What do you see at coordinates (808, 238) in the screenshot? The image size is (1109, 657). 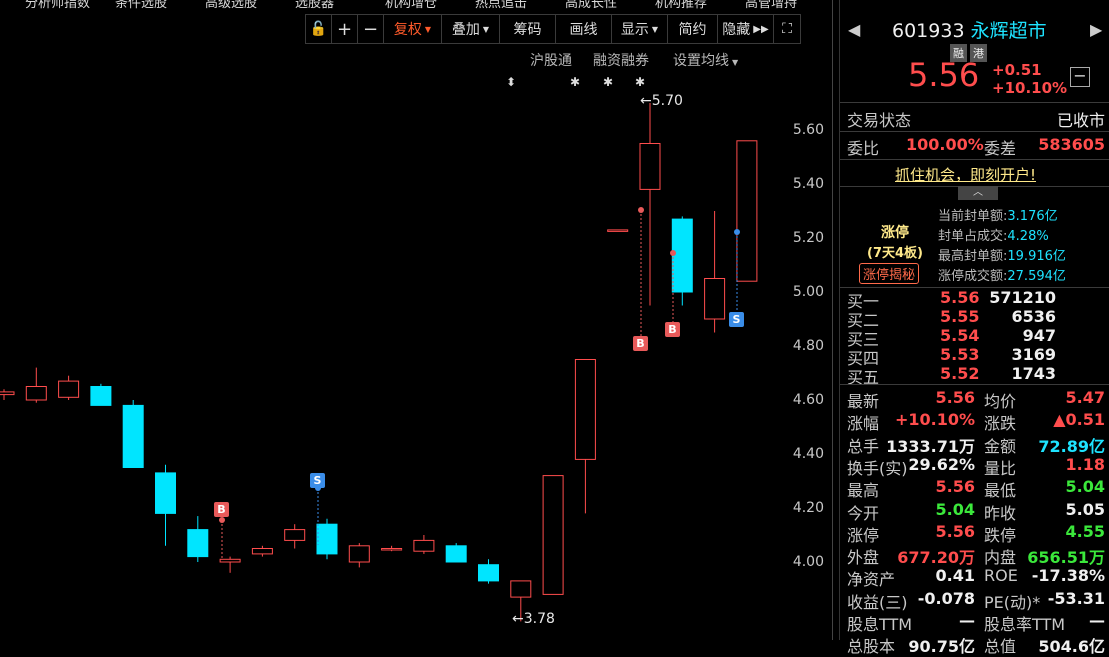 I see `y-tick-label: 5.20` at bounding box center [808, 238].